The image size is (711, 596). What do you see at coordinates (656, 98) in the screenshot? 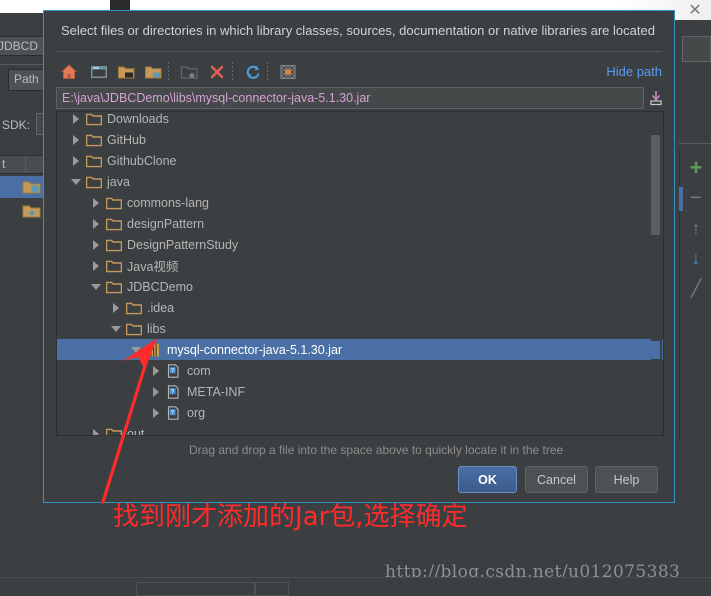
I see `drop-target-icon` at bounding box center [656, 98].